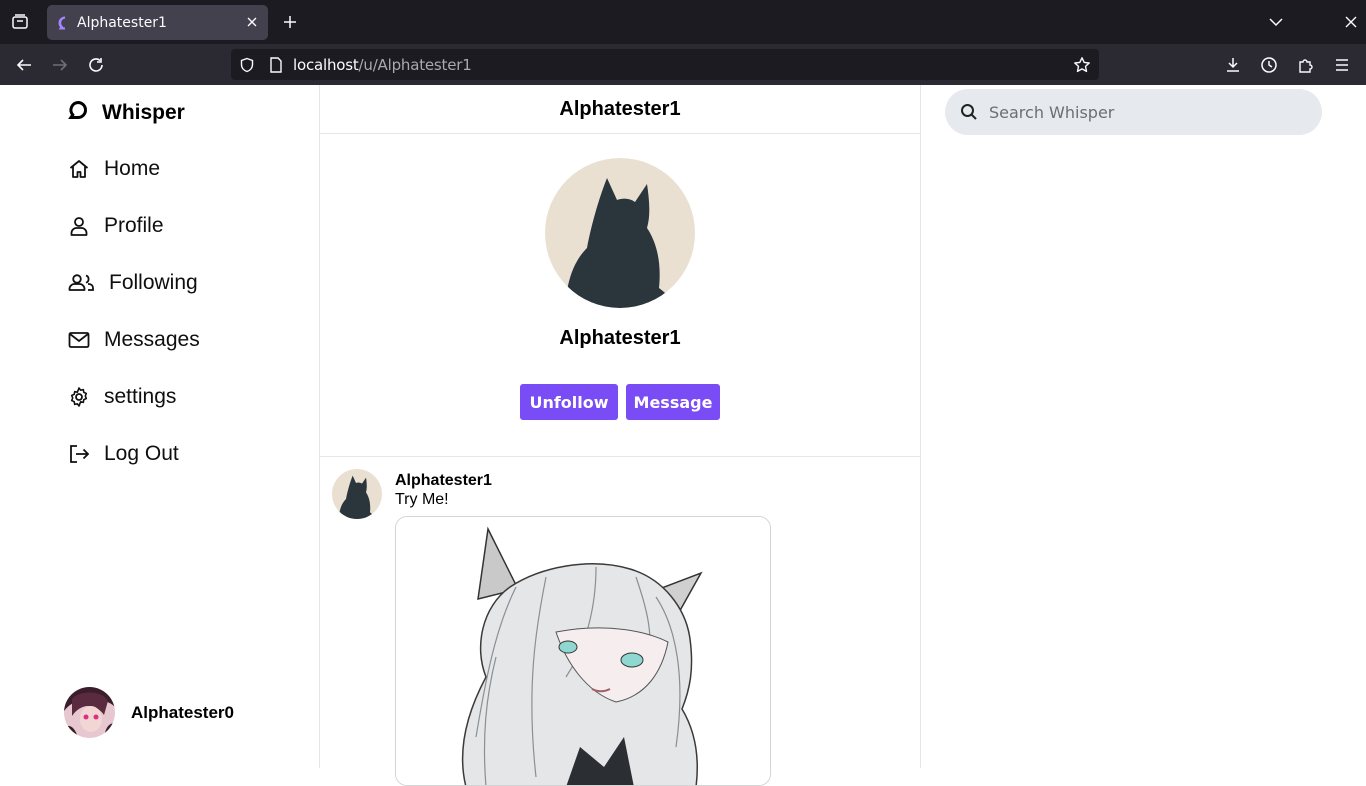 This screenshot has height=786, width=1366. I want to click on bookmark-star-icon, so click(1082, 65).